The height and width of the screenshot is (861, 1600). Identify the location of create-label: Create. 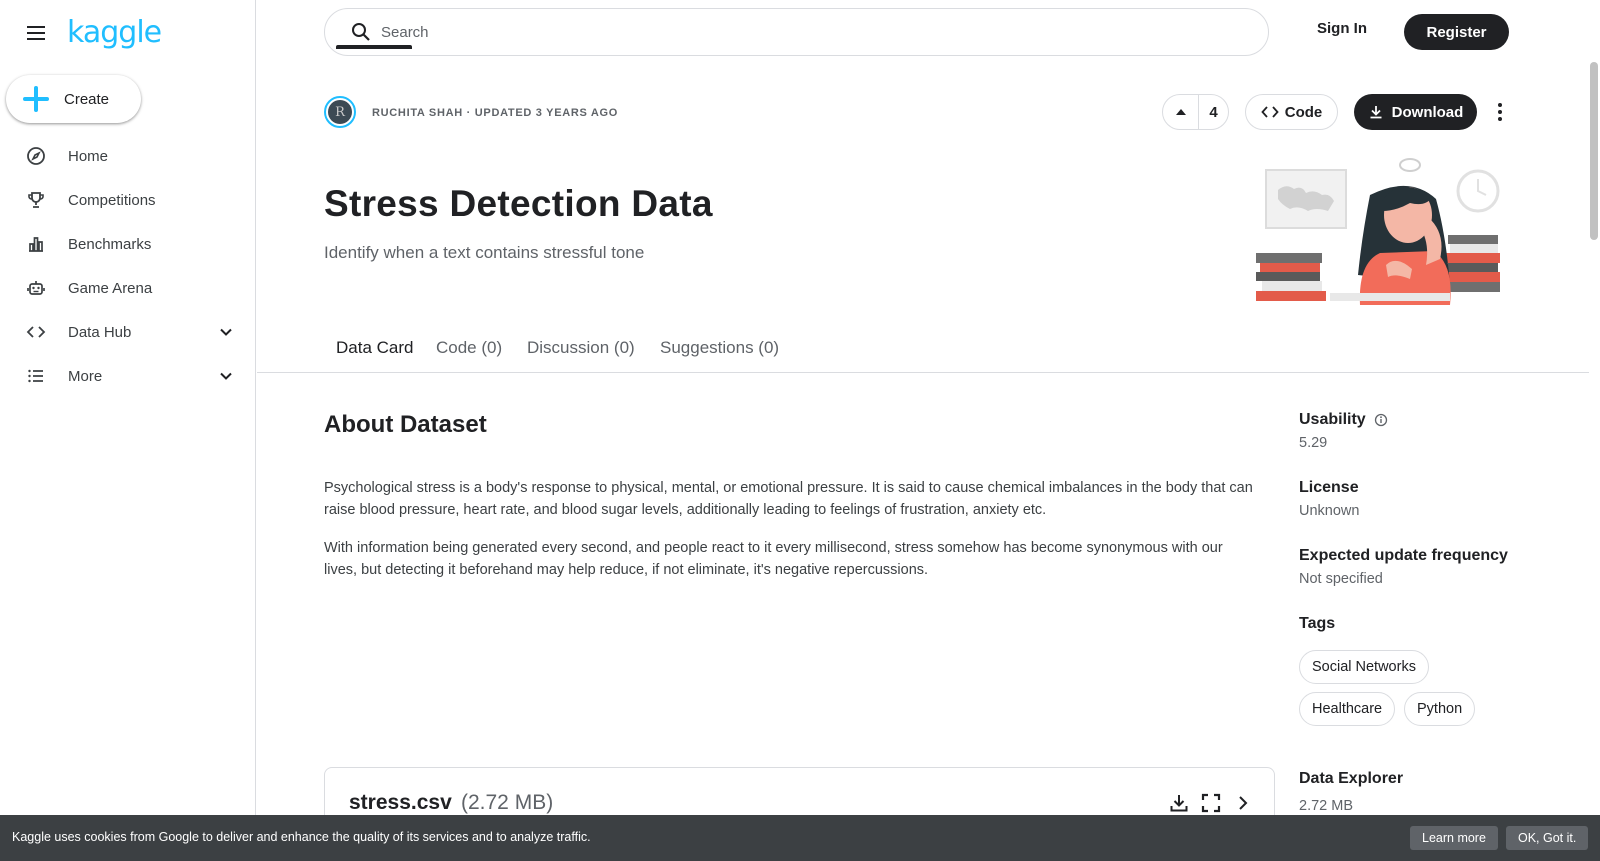
(87, 99).